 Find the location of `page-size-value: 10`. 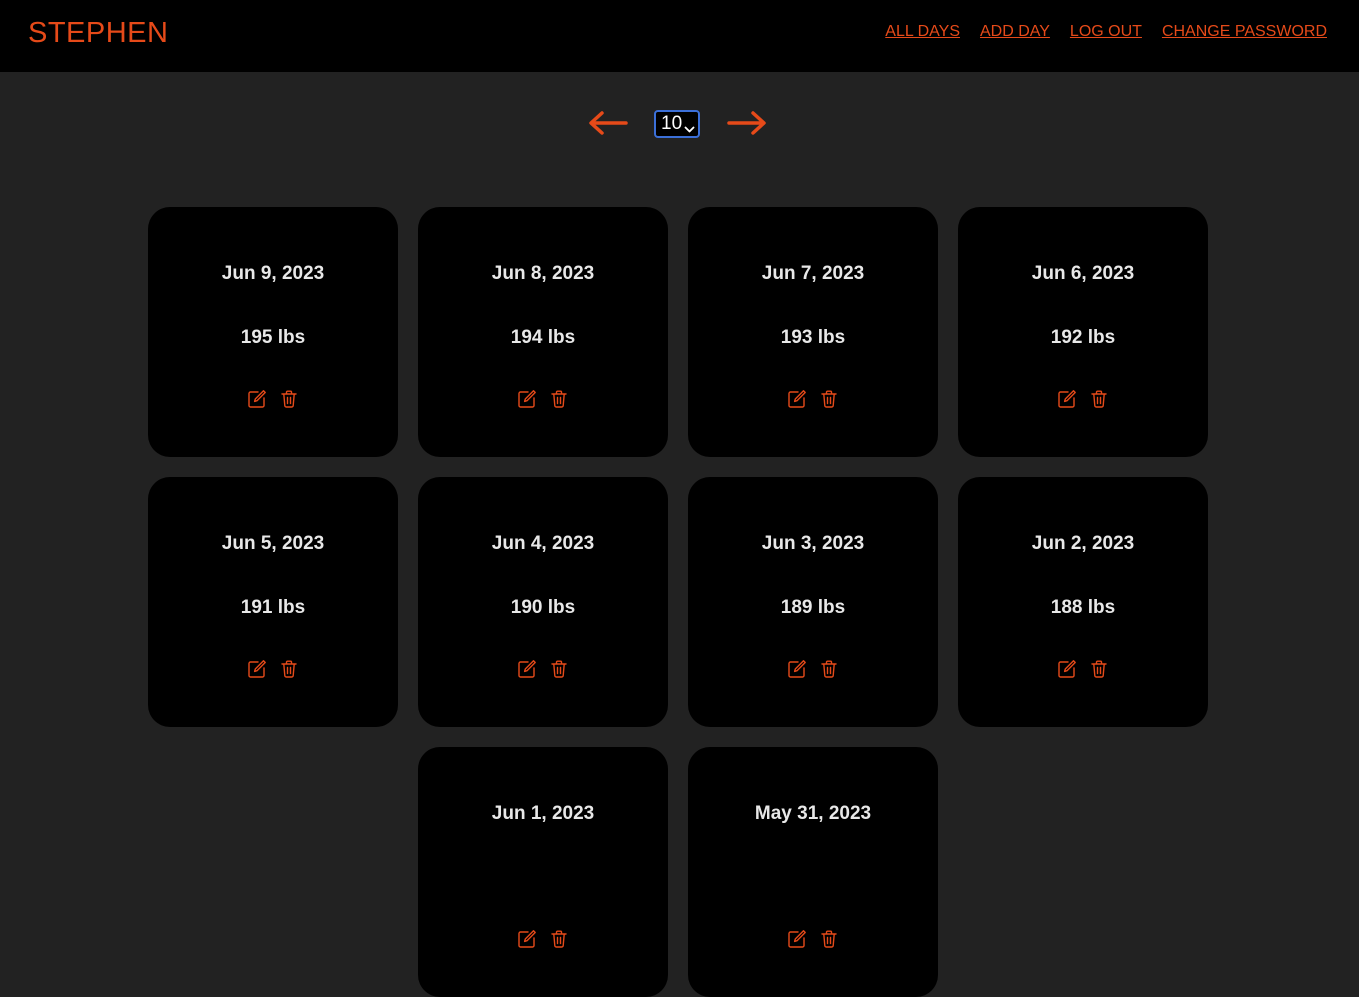

page-size-value: 10 is located at coordinates (672, 123).